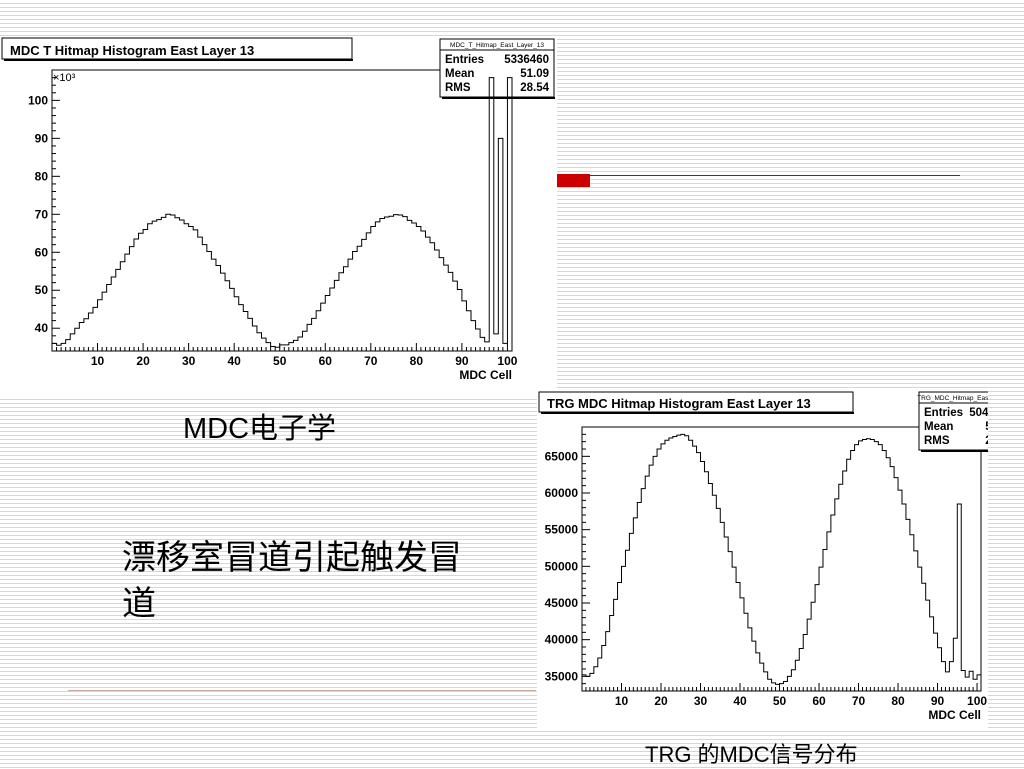 The width and height of the screenshot is (1024, 769). Describe the element at coordinates (459, 74) in the screenshot. I see `mdc-stats-label-mean: Mean` at that location.